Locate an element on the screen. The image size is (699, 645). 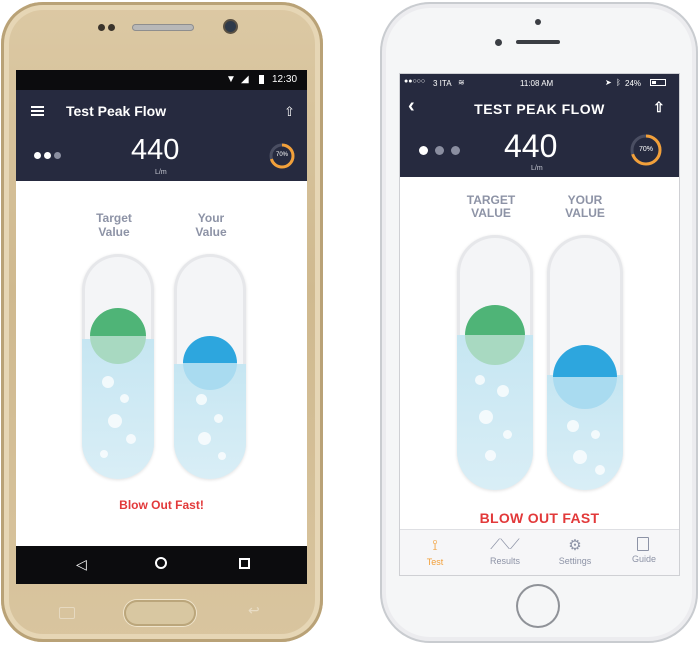
target-value-label: TARGET VALUE is located at coordinates (491, 206).